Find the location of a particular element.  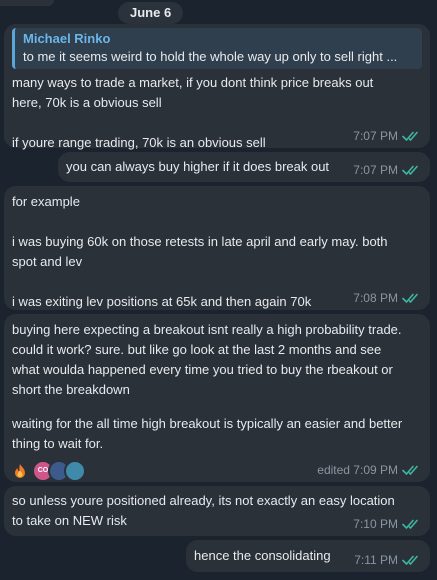

message-time: edited 7:09 PM is located at coordinates (357, 470).